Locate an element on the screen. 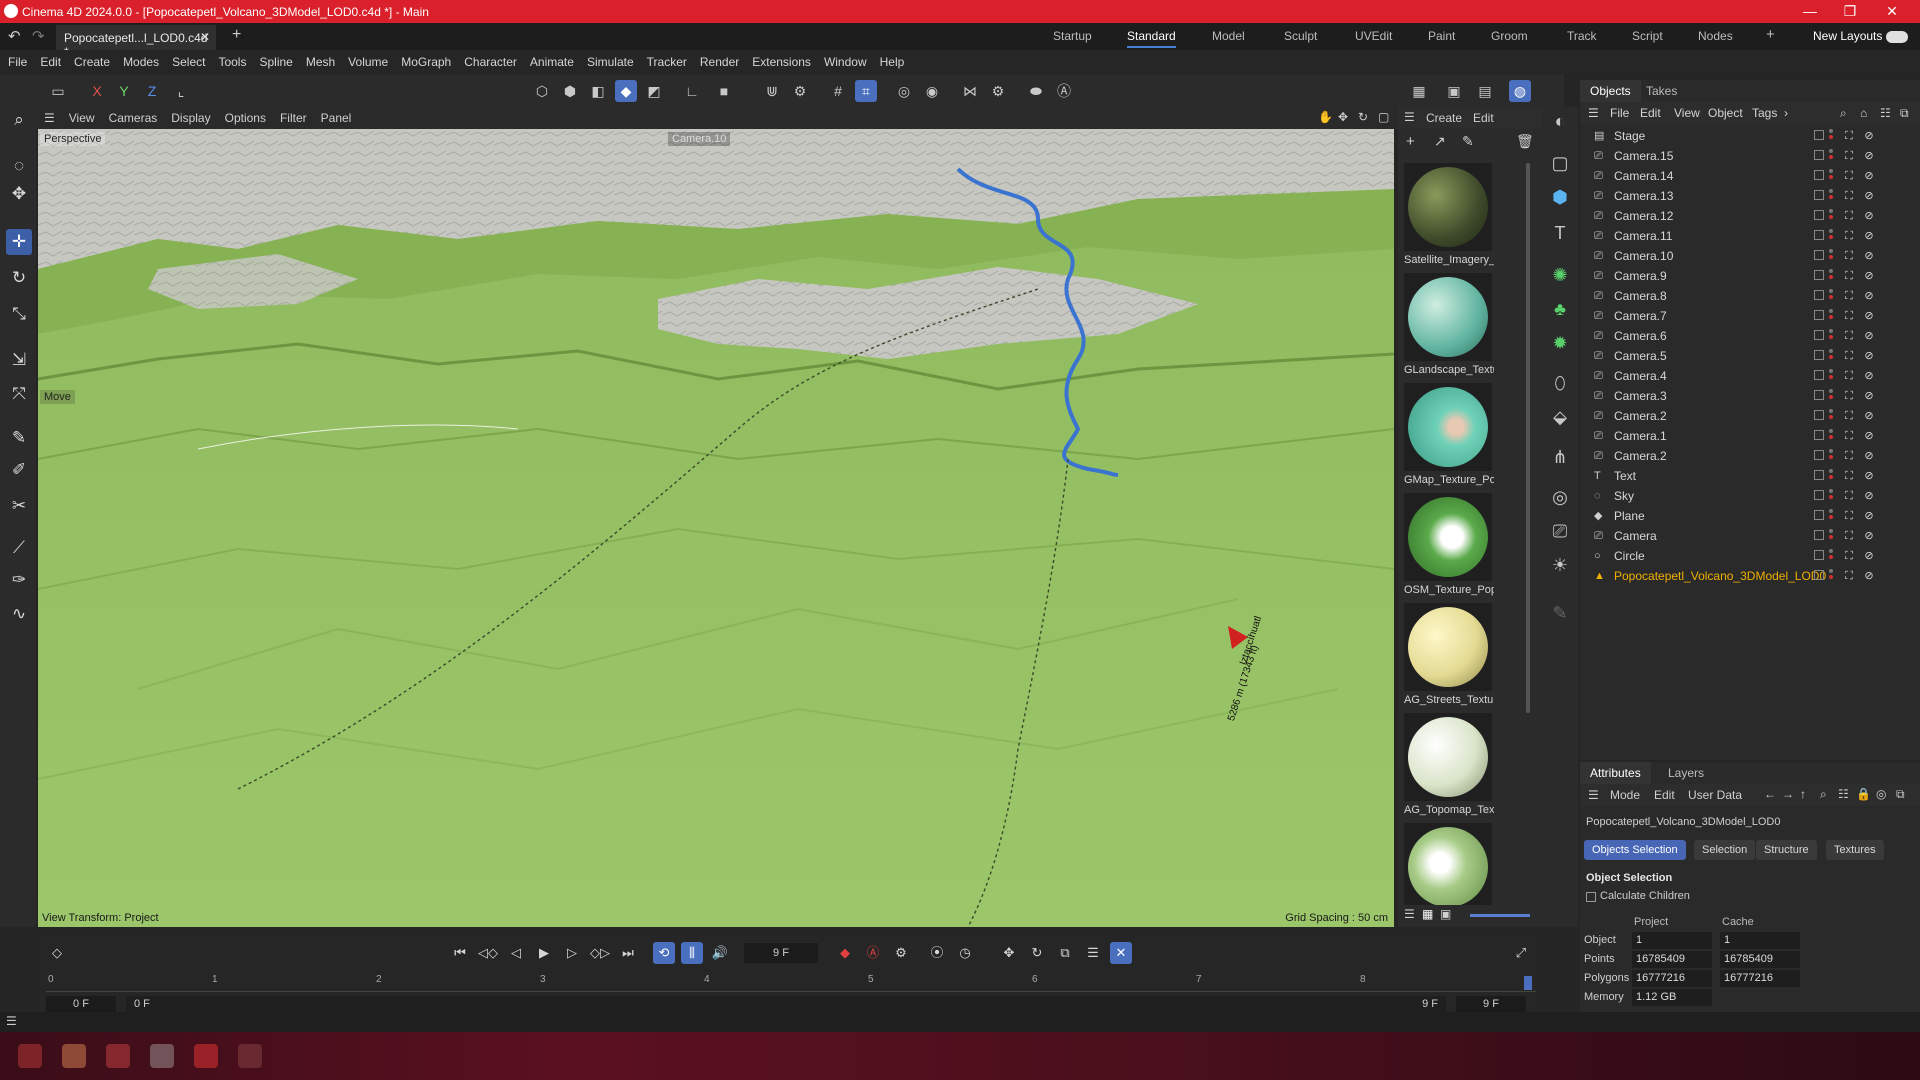 This screenshot has width=1920, height=1080. axis-y-button: Y is located at coordinates (124, 91).